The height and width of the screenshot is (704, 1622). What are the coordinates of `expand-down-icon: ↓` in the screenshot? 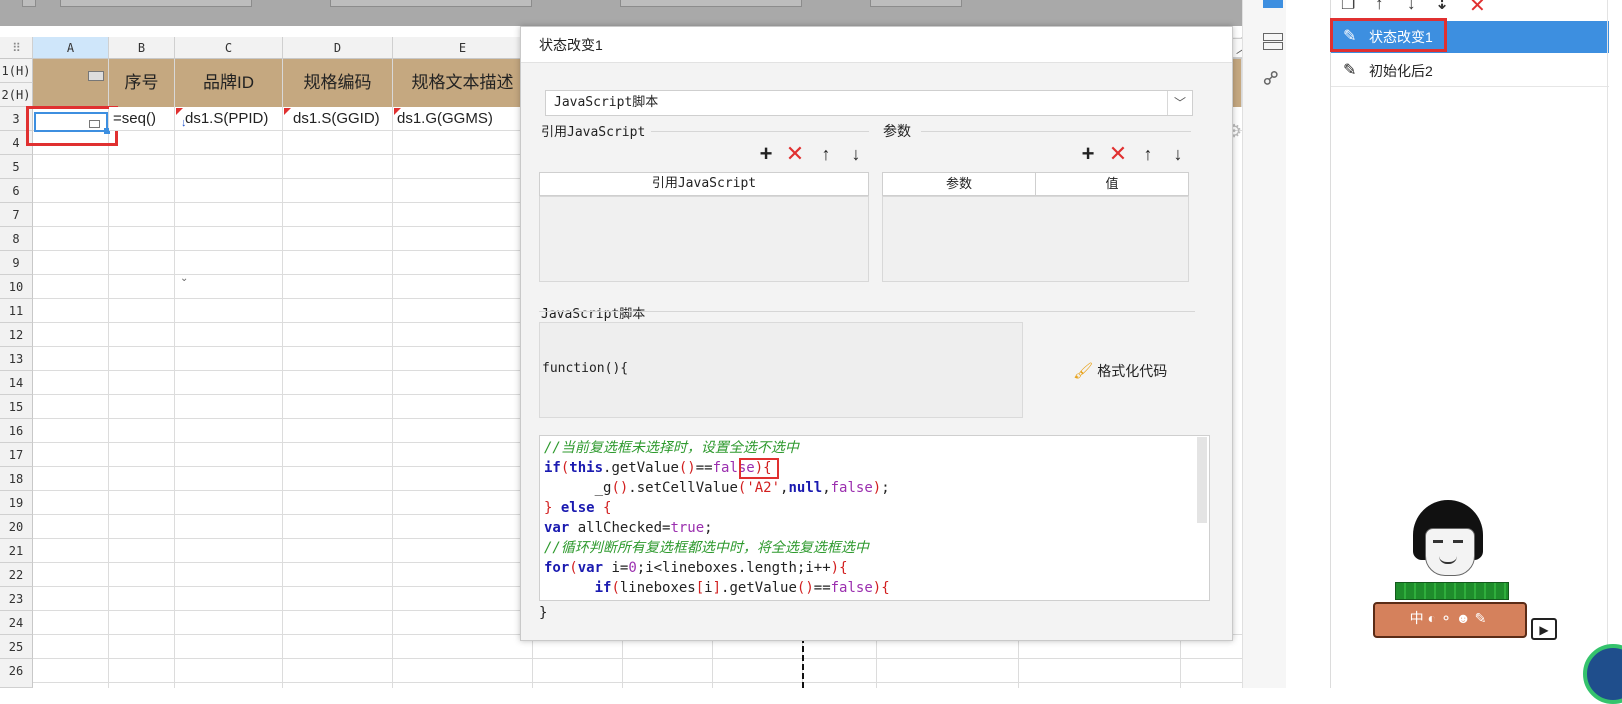 It's located at (184, 123).